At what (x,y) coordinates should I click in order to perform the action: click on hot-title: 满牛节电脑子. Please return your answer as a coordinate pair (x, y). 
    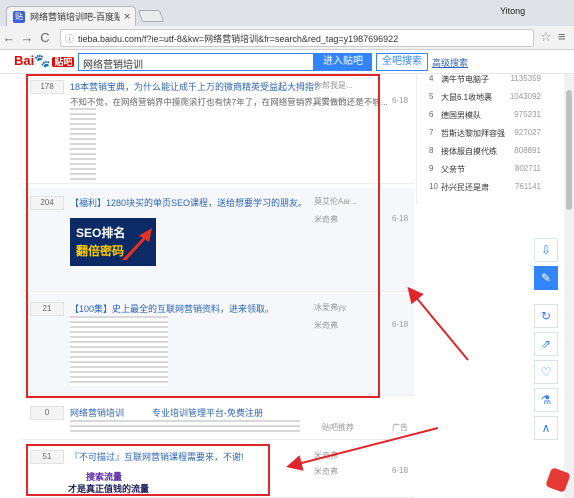
    Looking at the image, I should click on (465, 79).